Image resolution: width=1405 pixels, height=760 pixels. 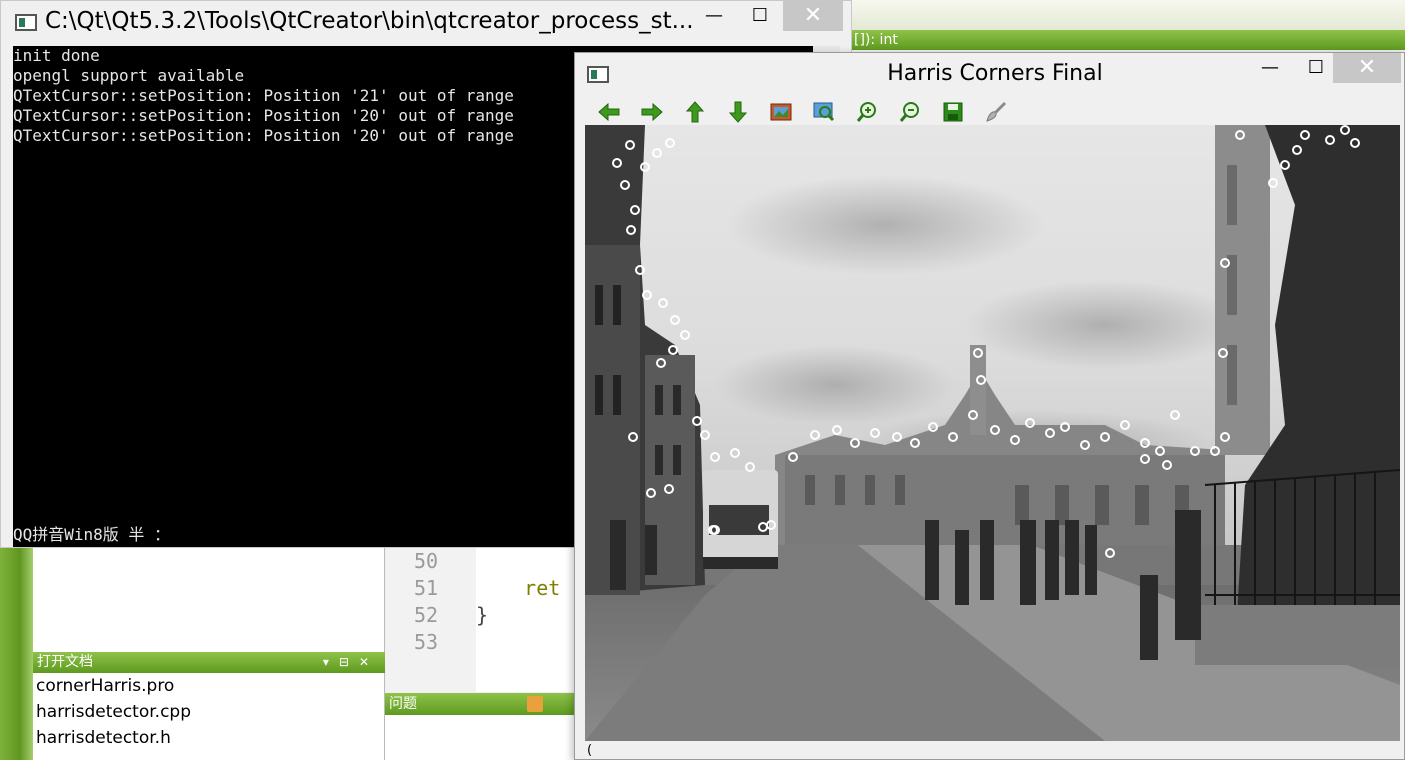 I want to click on line-number: 53, so click(x=426, y=642).